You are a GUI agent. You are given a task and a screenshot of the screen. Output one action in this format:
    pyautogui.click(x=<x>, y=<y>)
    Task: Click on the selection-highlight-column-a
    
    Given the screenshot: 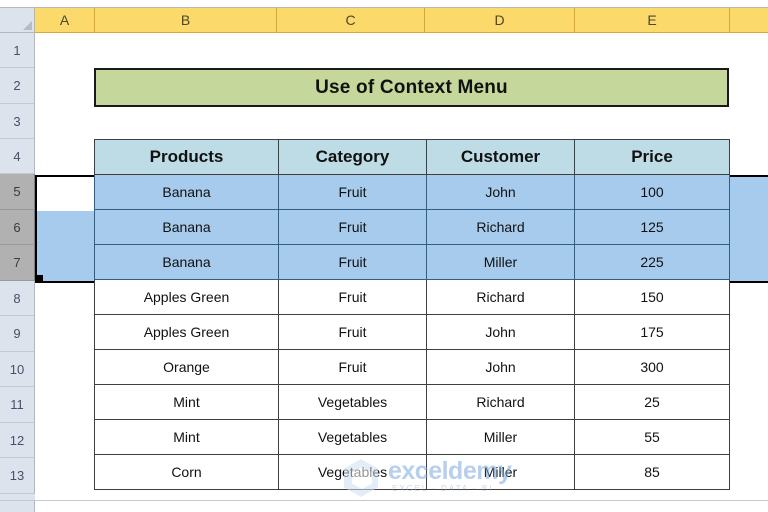 What is the action you would take?
    pyautogui.click(x=65, y=246)
    